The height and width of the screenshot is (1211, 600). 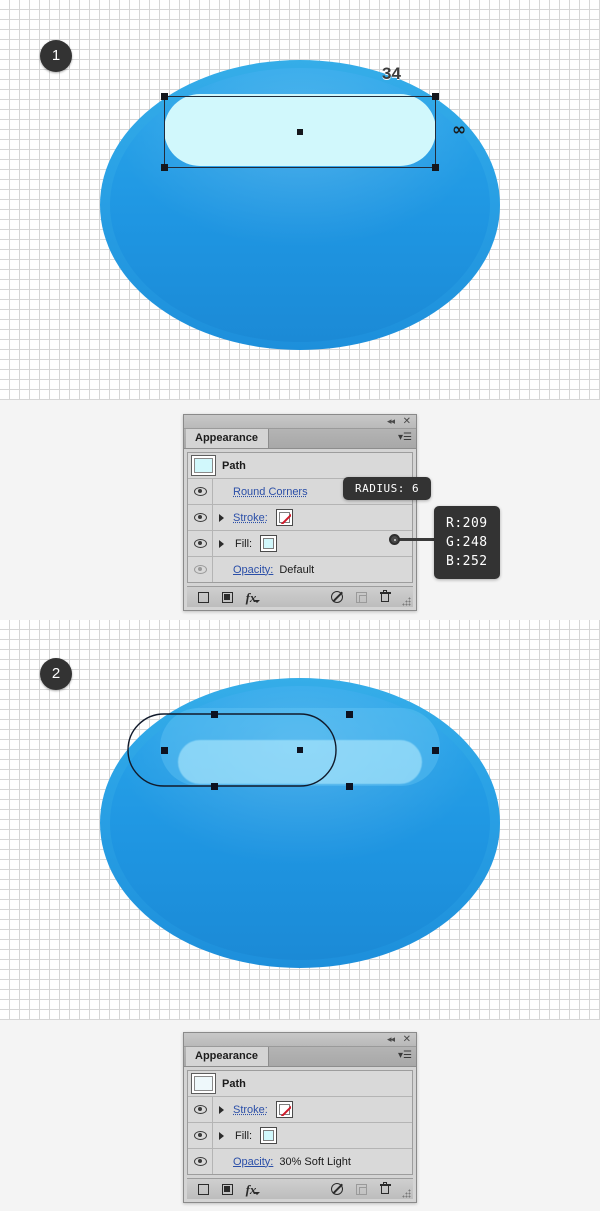 I want to click on appearance-row-opacity: Opacity: Default, so click(x=300, y=569).